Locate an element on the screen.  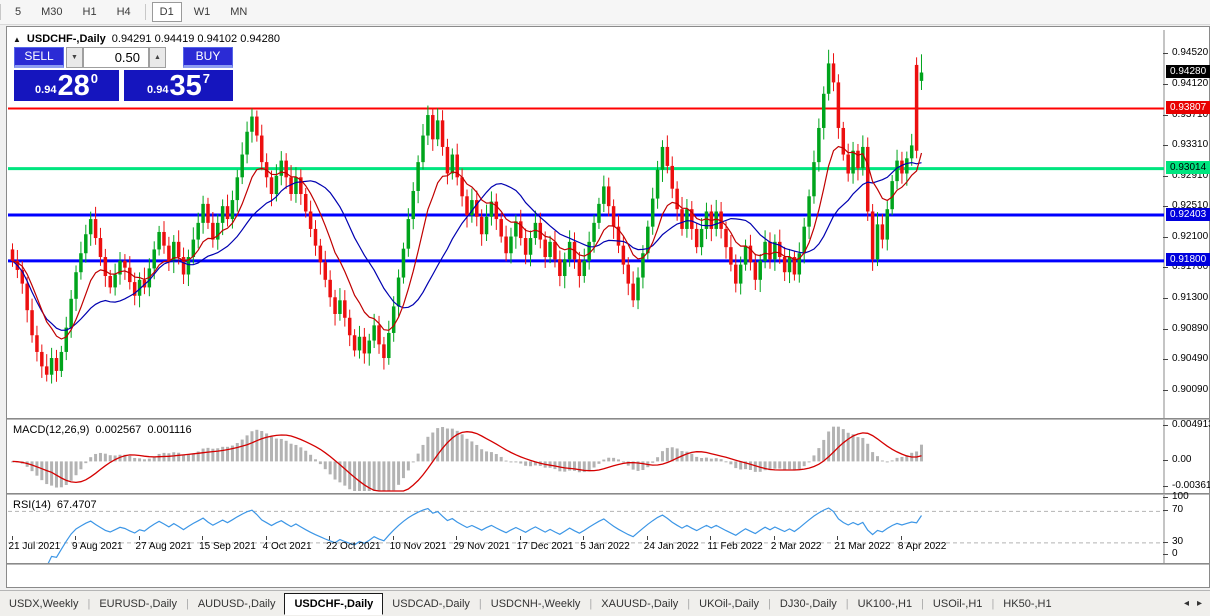
collapse-panel-icon: ▲ is located at coordinates (17, 39).